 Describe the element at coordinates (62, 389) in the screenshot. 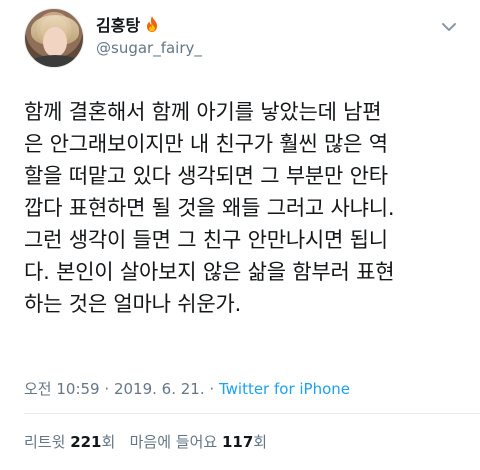

I see `tweet-time: 오전 10:59` at that location.